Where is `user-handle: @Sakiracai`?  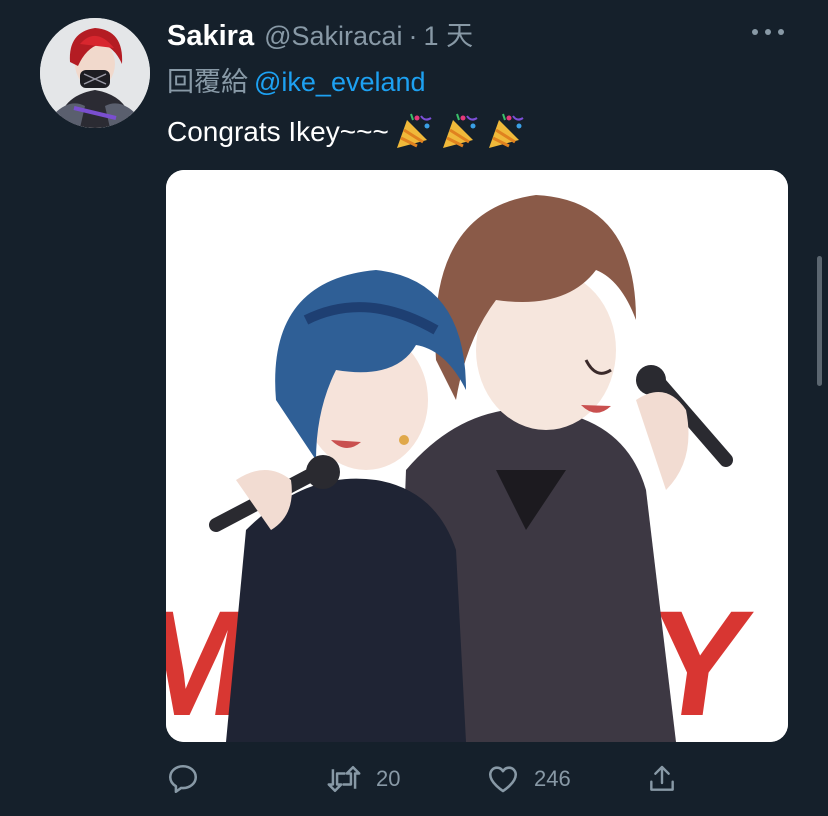
user-handle: @Sakiracai is located at coordinates (333, 36).